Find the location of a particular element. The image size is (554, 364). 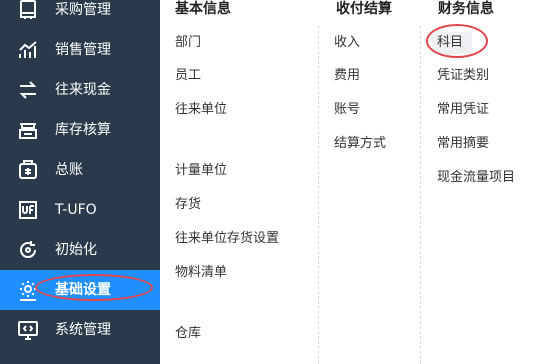

menu-item-unit: 计量单位 is located at coordinates (201, 171).